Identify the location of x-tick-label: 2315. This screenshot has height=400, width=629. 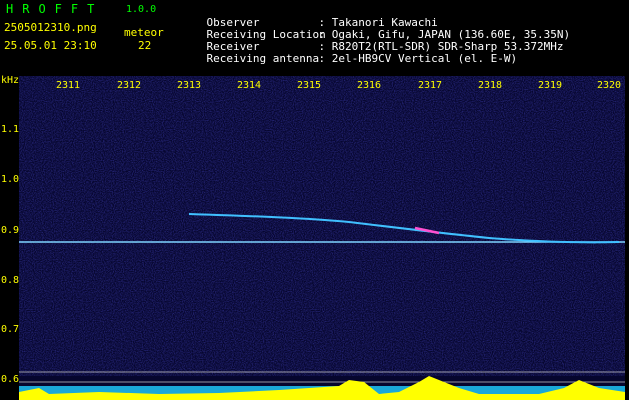
(309, 85).